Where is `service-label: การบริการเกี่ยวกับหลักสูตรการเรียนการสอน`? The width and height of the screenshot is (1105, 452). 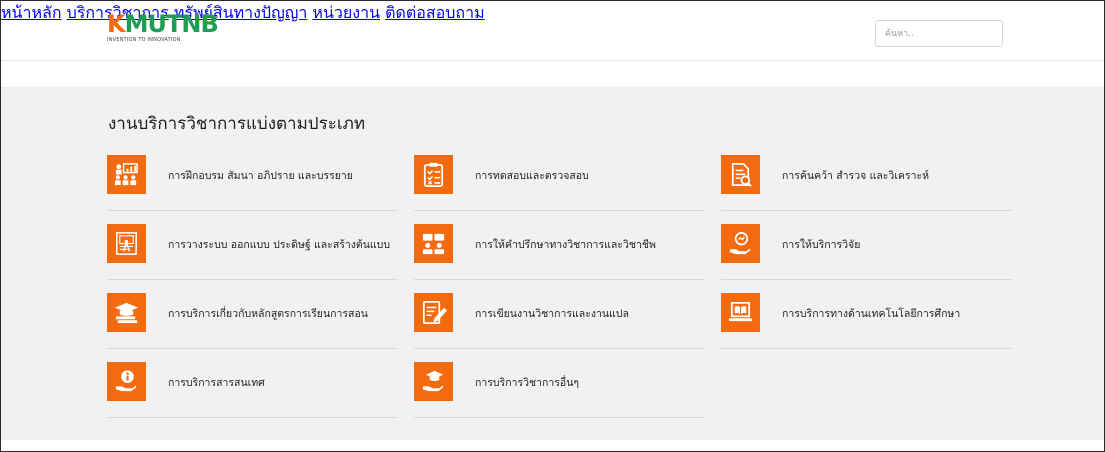
service-label: การบริการเกี่ยวกับหลักสูตรการเรียนการสอน is located at coordinates (268, 314).